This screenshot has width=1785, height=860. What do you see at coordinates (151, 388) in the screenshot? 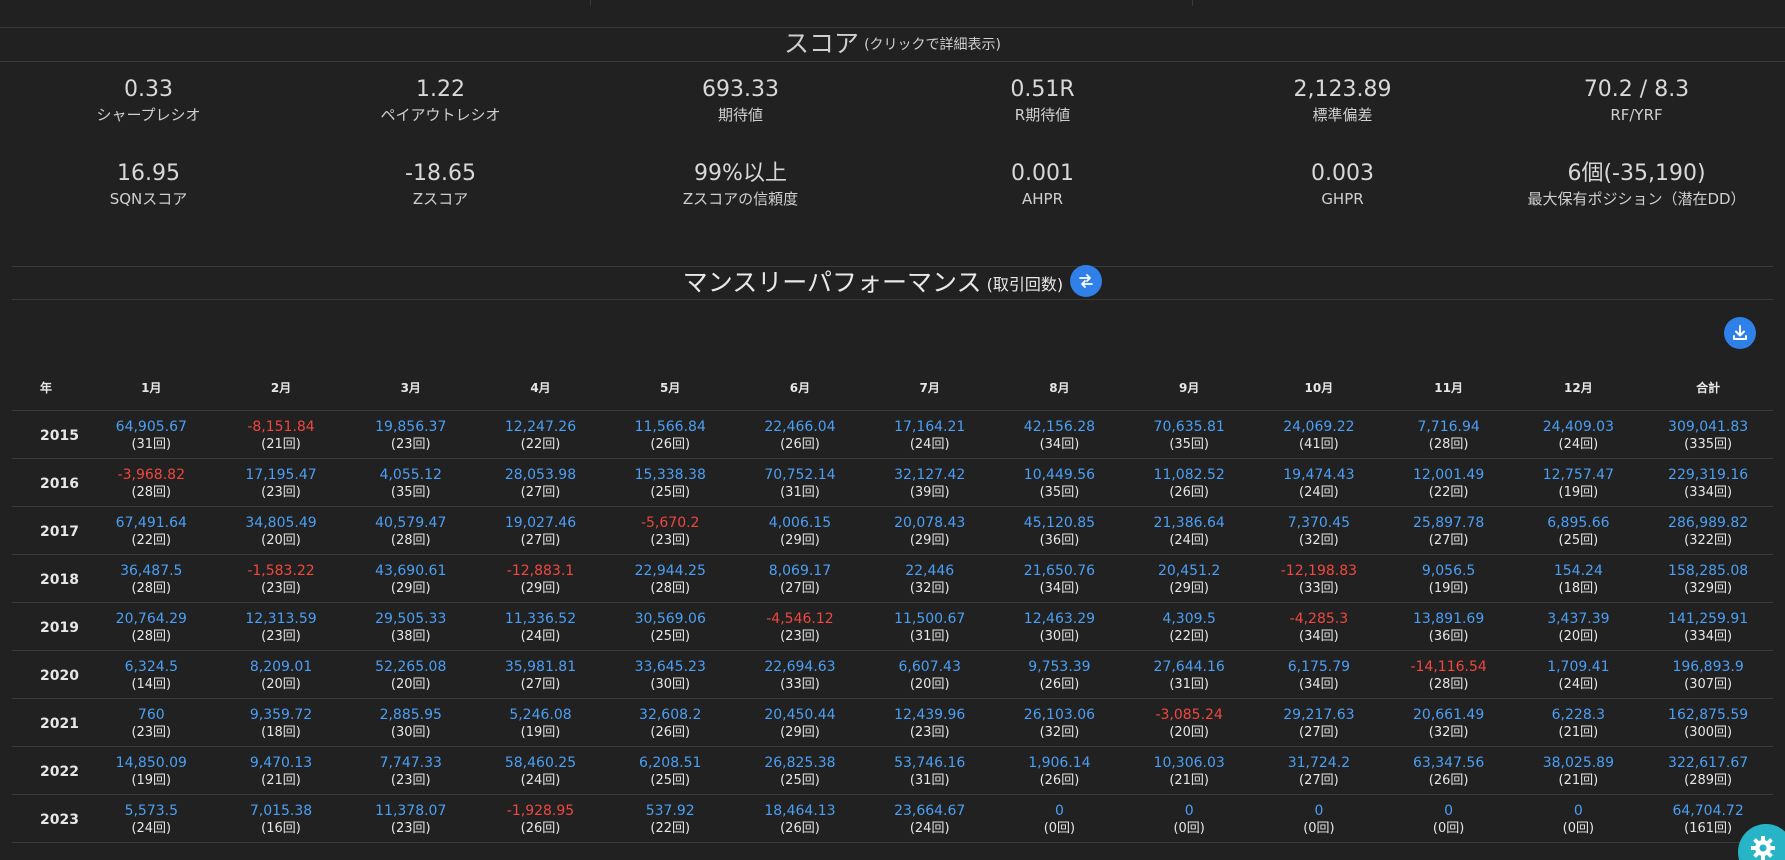
I see `month-column-header: 1月` at bounding box center [151, 388].